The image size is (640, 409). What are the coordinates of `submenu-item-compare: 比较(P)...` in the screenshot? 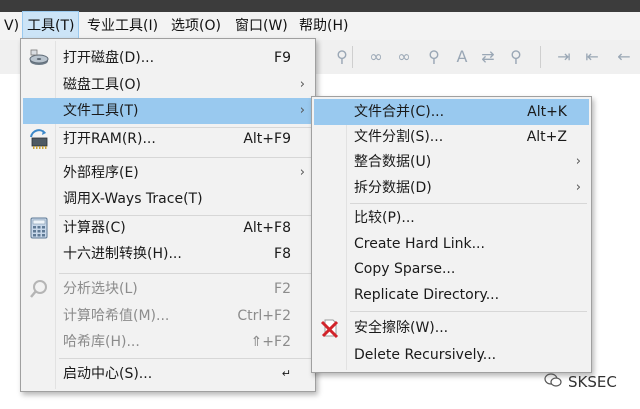 It's located at (451, 218).